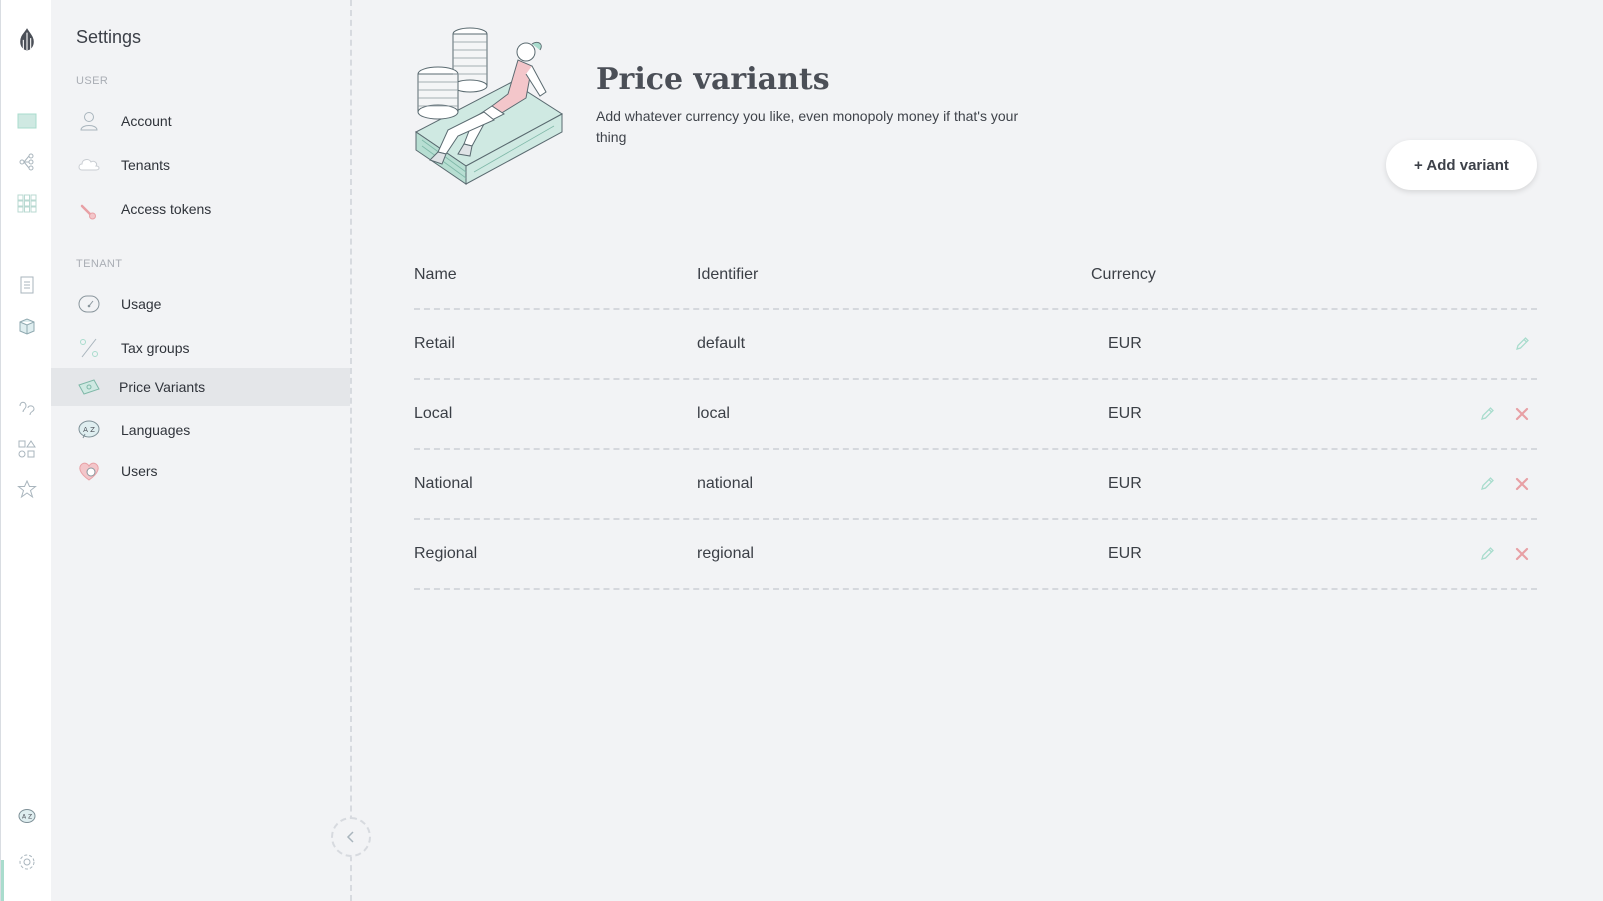 This screenshot has height=901, width=1603. I want to click on sidebar-item-tenants: Tenants, so click(200, 165).